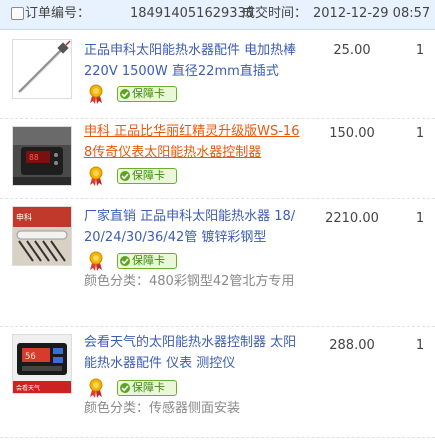  What do you see at coordinates (162, 408) in the screenshot?
I see `item-variant: 颜色分类：传感器侧面安装` at bounding box center [162, 408].